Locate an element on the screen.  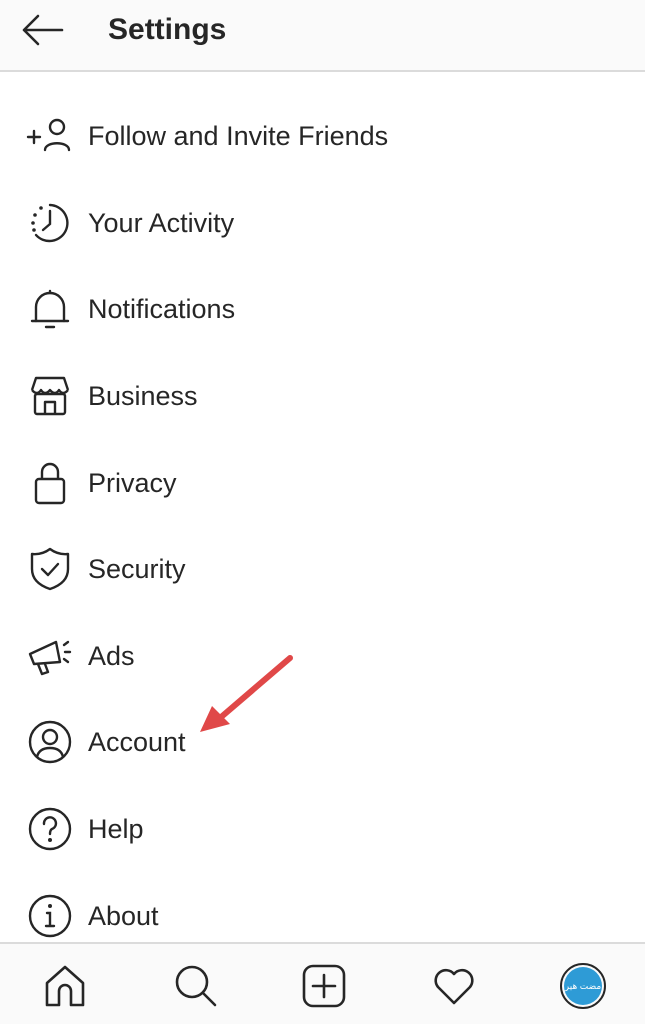
nav-search is located at coordinates (196, 986).